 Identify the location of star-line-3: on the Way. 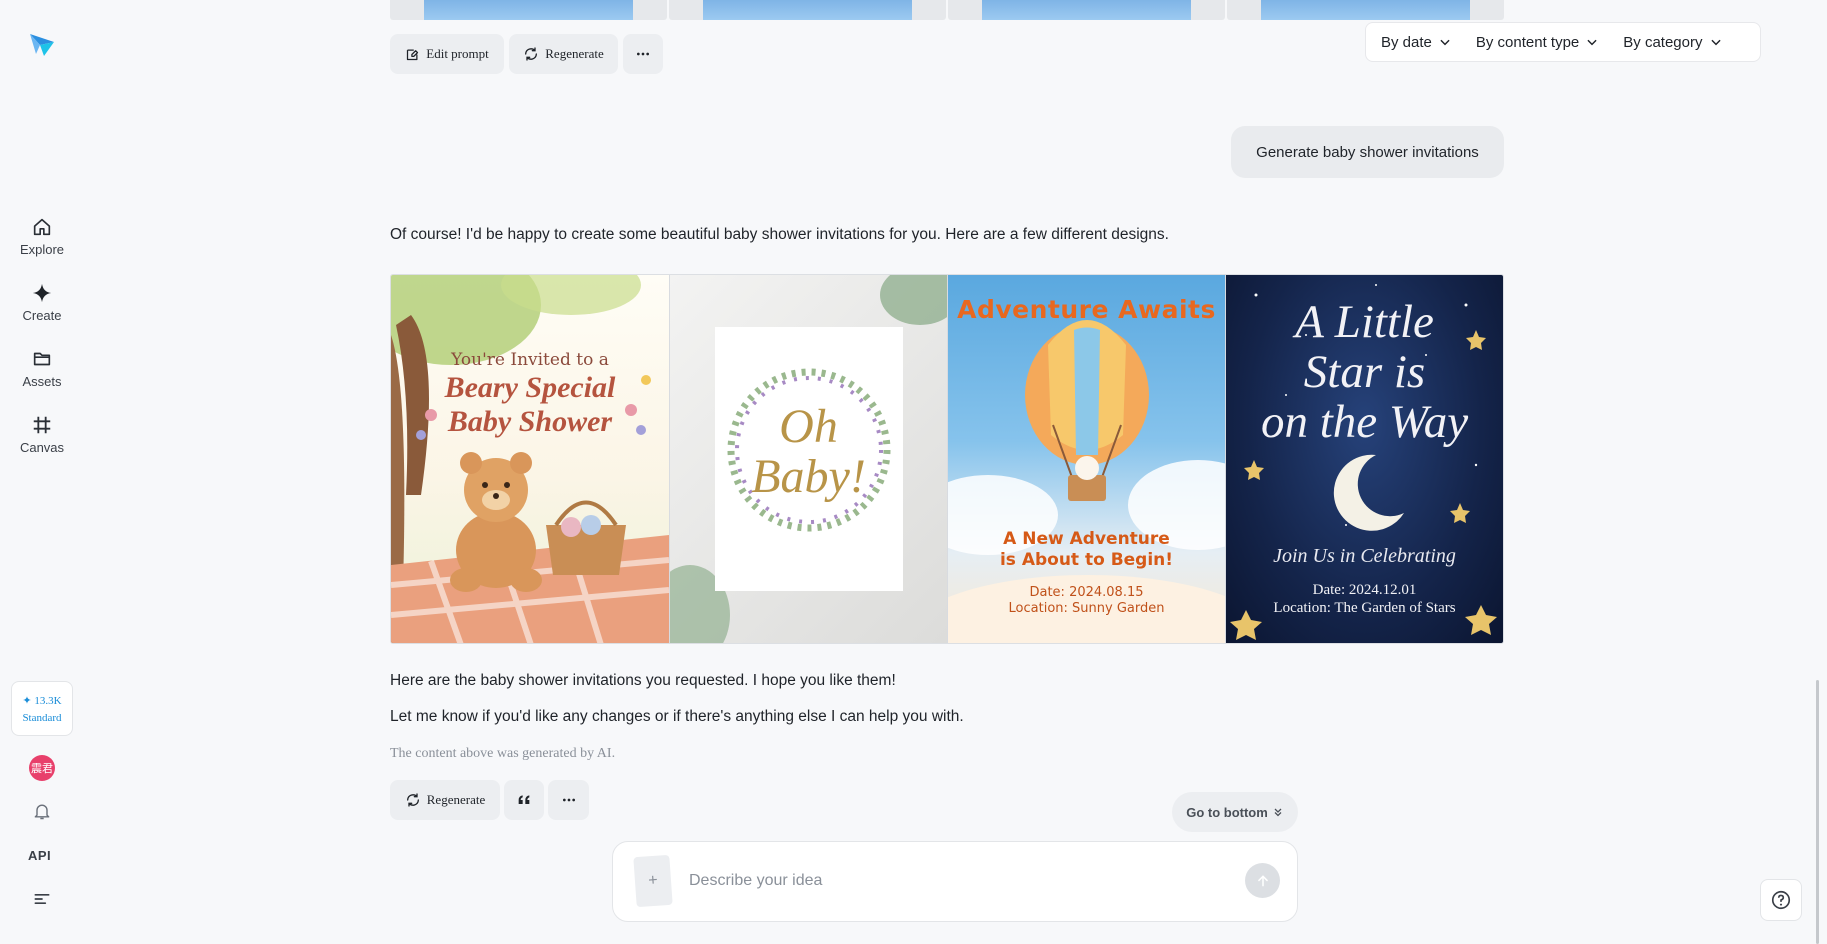
(1364, 422).